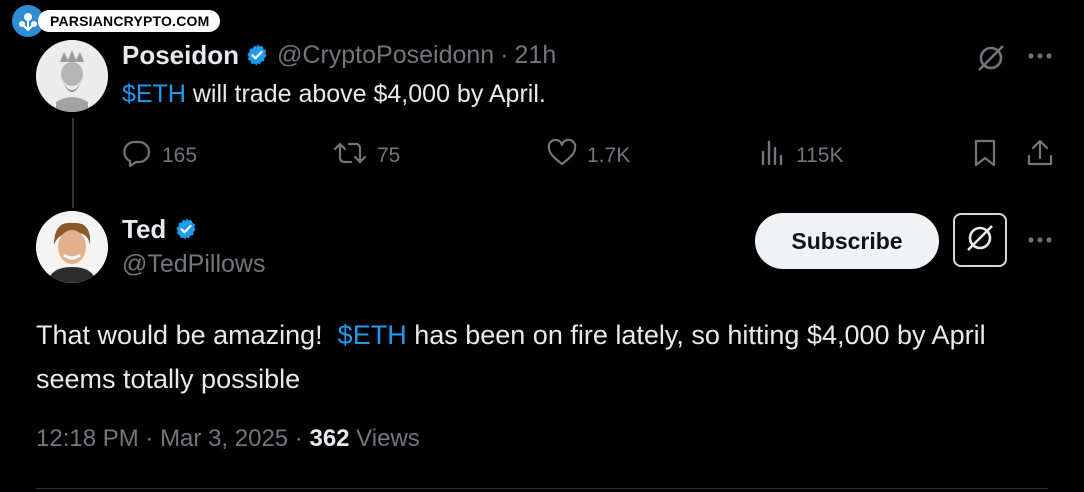  What do you see at coordinates (180, 55) in the screenshot?
I see `quoted-author-name: Poseidon` at bounding box center [180, 55].